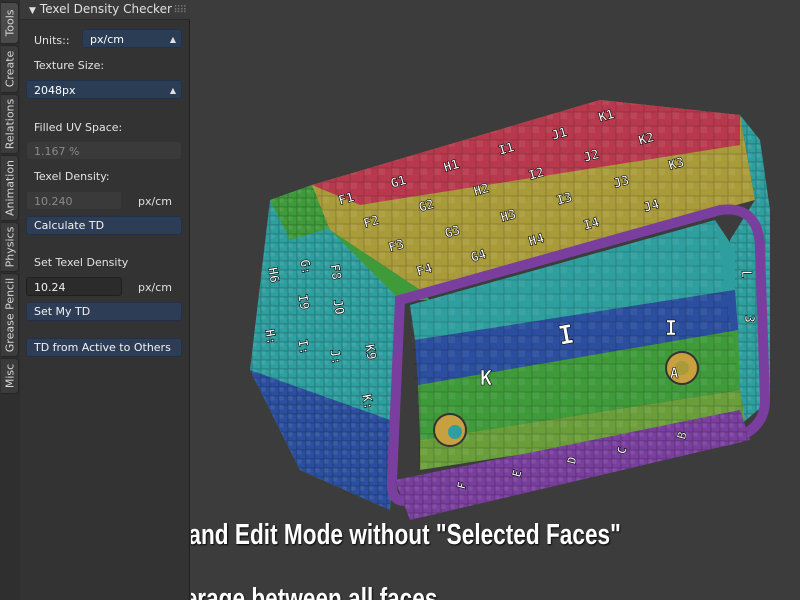 This screenshot has width=800, height=600. Describe the element at coordinates (69, 65) in the screenshot. I see `texture-size-label: Texture Size:` at that location.